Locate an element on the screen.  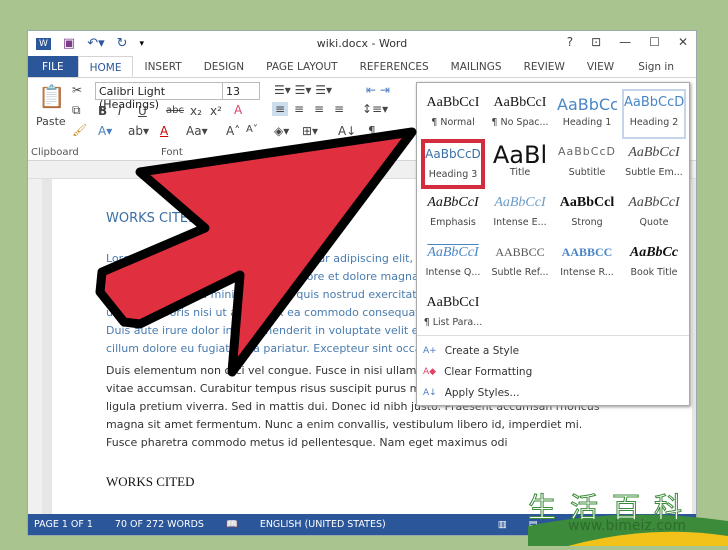
eraser-icon: A◆ is located at coordinates (430, 371).